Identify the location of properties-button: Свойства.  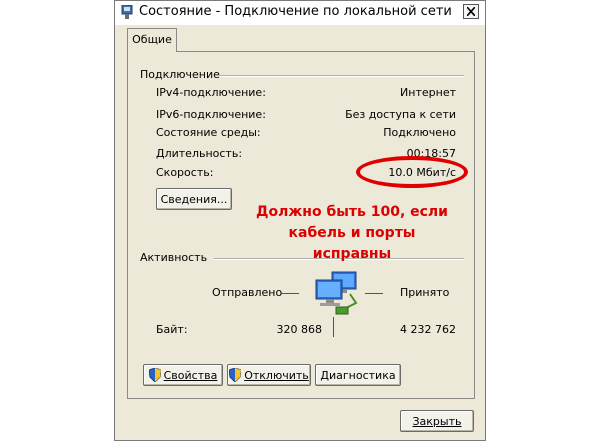
(183, 375).